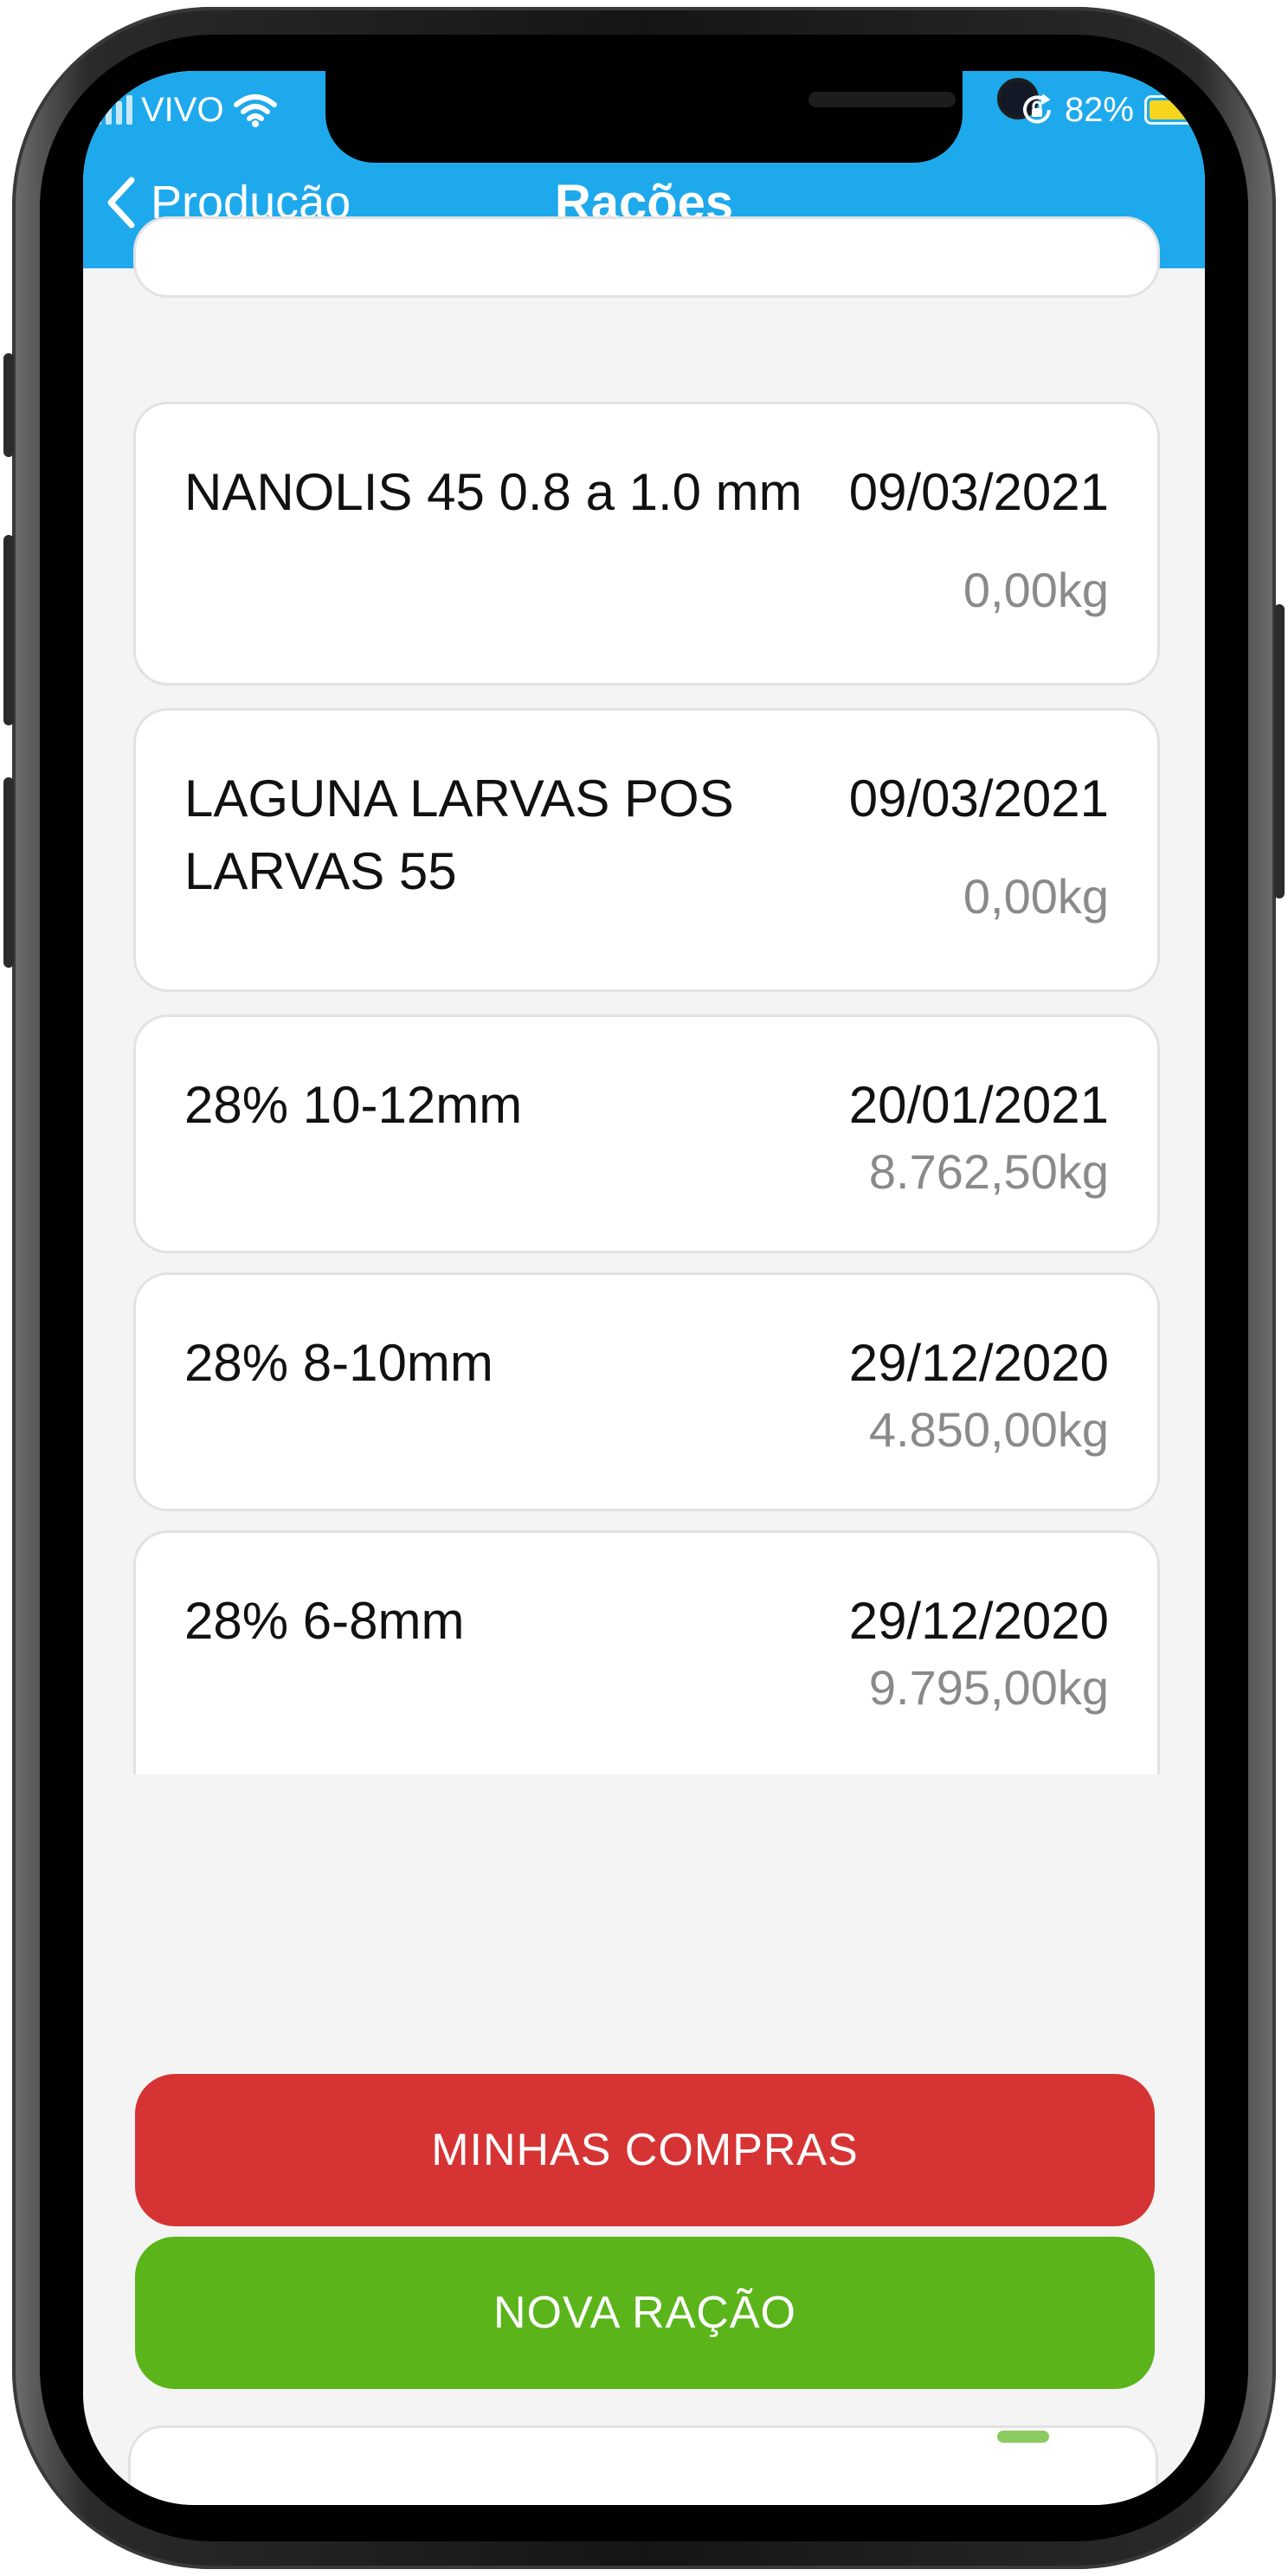 This screenshot has width=1288, height=2576. What do you see at coordinates (1036, 108) in the screenshot?
I see `rotation-lock-icon` at bounding box center [1036, 108].